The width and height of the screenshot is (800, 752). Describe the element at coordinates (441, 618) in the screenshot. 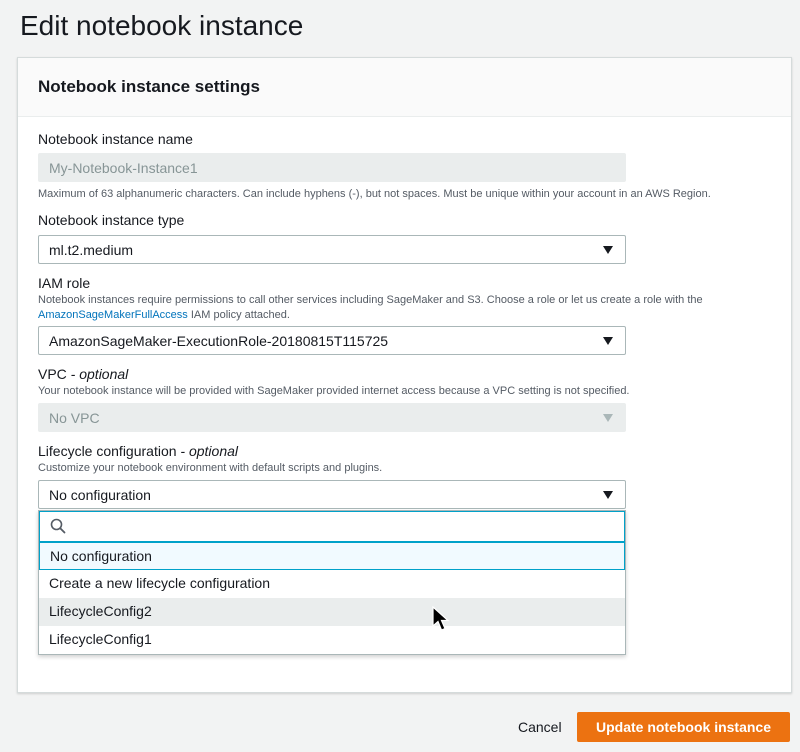

I see `mouse-pointer-icon` at that location.